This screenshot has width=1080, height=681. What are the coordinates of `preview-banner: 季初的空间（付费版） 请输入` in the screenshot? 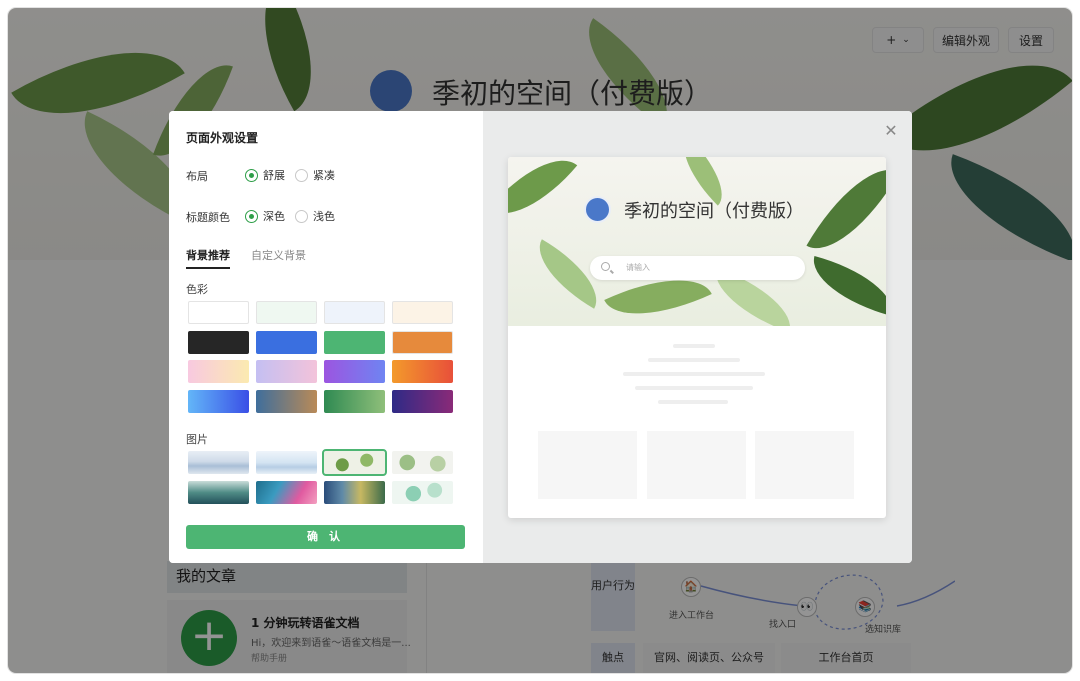 It's located at (697, 241).